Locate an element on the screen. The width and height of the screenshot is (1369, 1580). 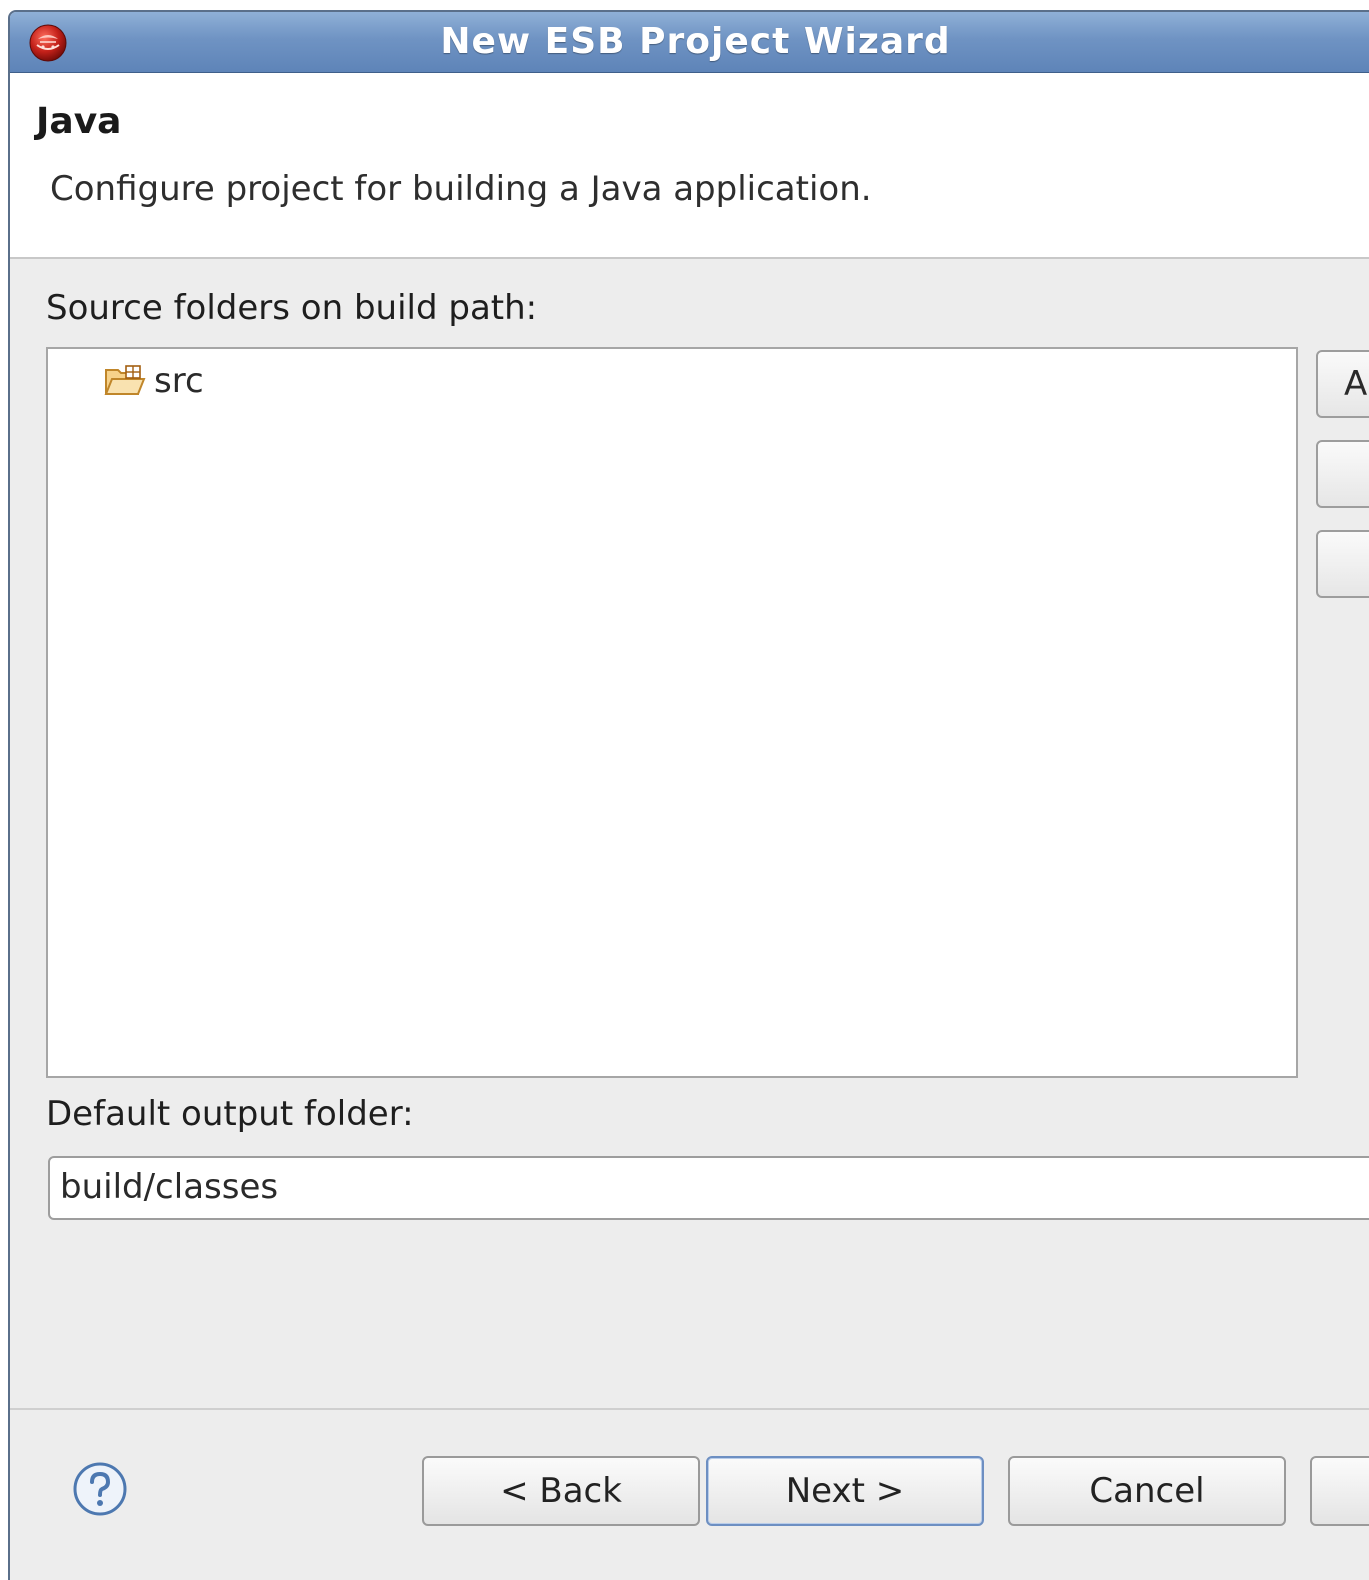
cancel-button: Cancel is located at coordinates (1147, 1491).